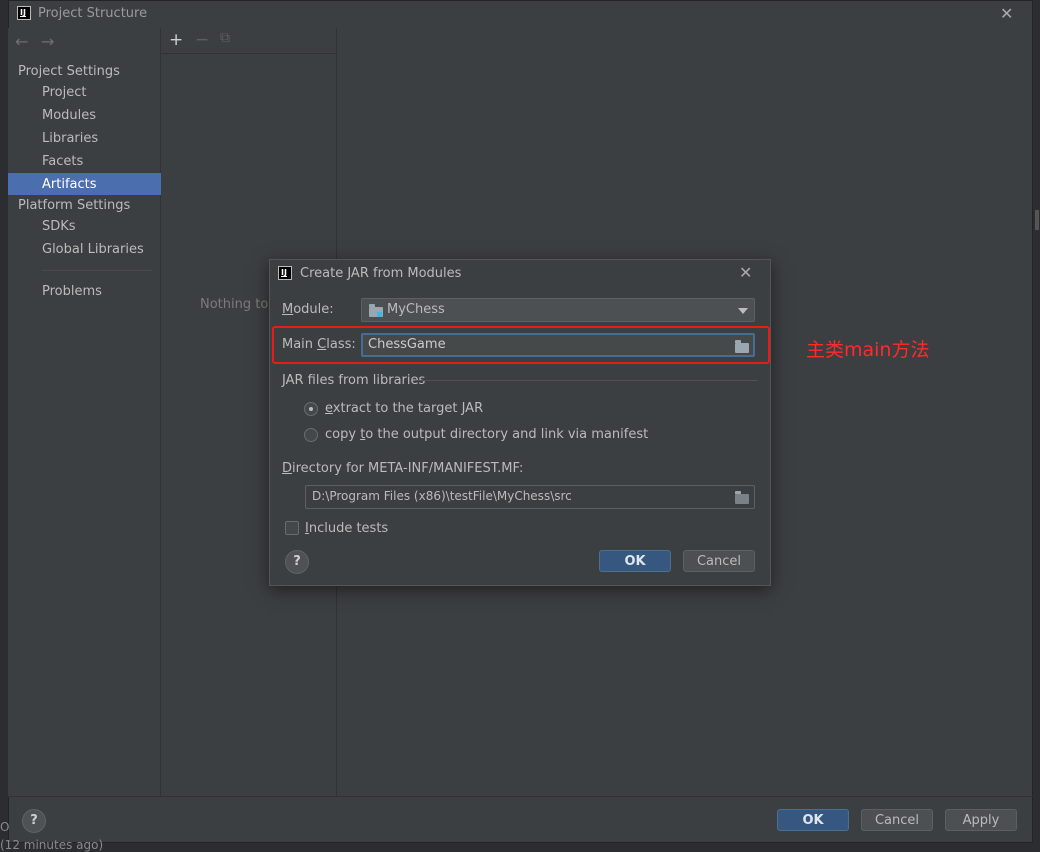  What do you see at coordinates (742, 497) in the screenshot?
I see `manifest-browse-folder-icon` at bounding box center [742, 497].